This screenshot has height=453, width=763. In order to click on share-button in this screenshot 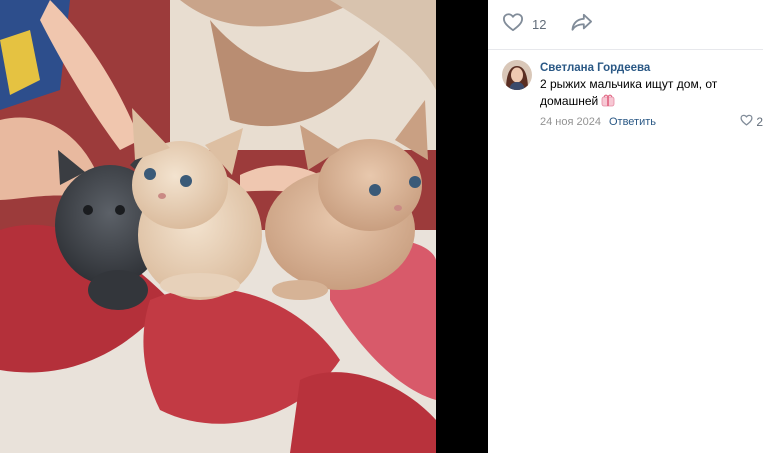, I will do `click(582, 24)`.